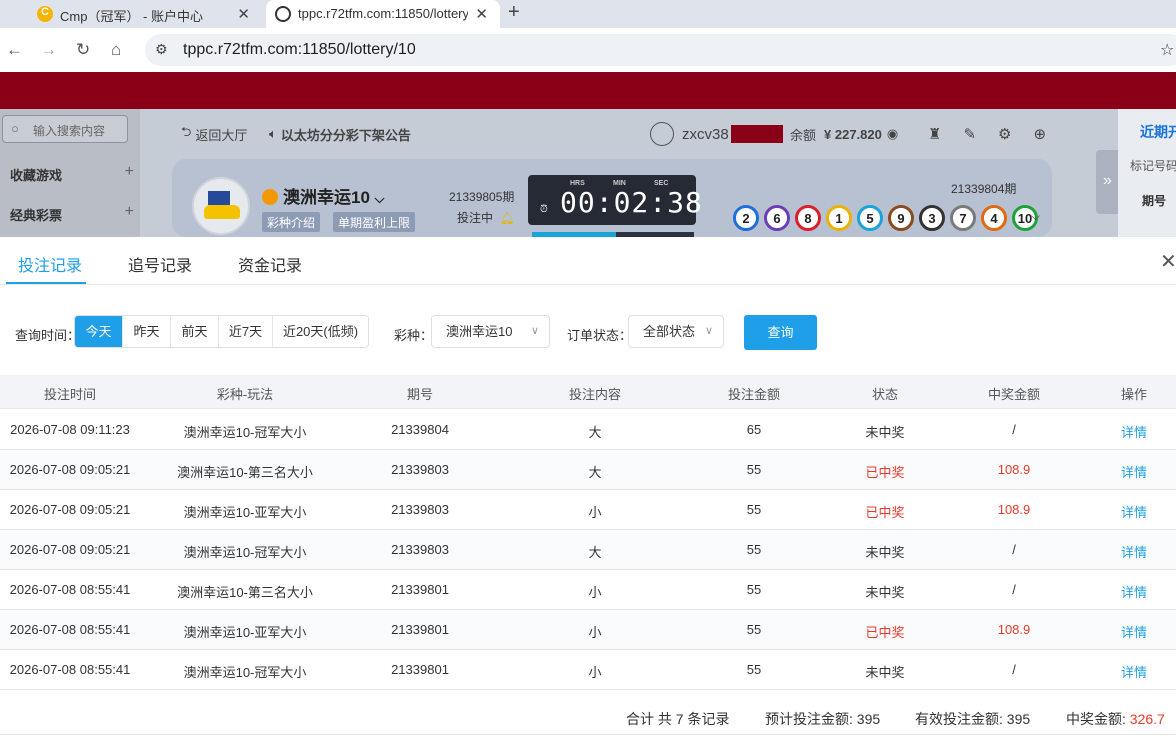 Image resolution: width=1176 pixels, height=747 pixels. Describe the element at coordinates (283, 14) in the screenshot. I see `globe-icon` at that location.